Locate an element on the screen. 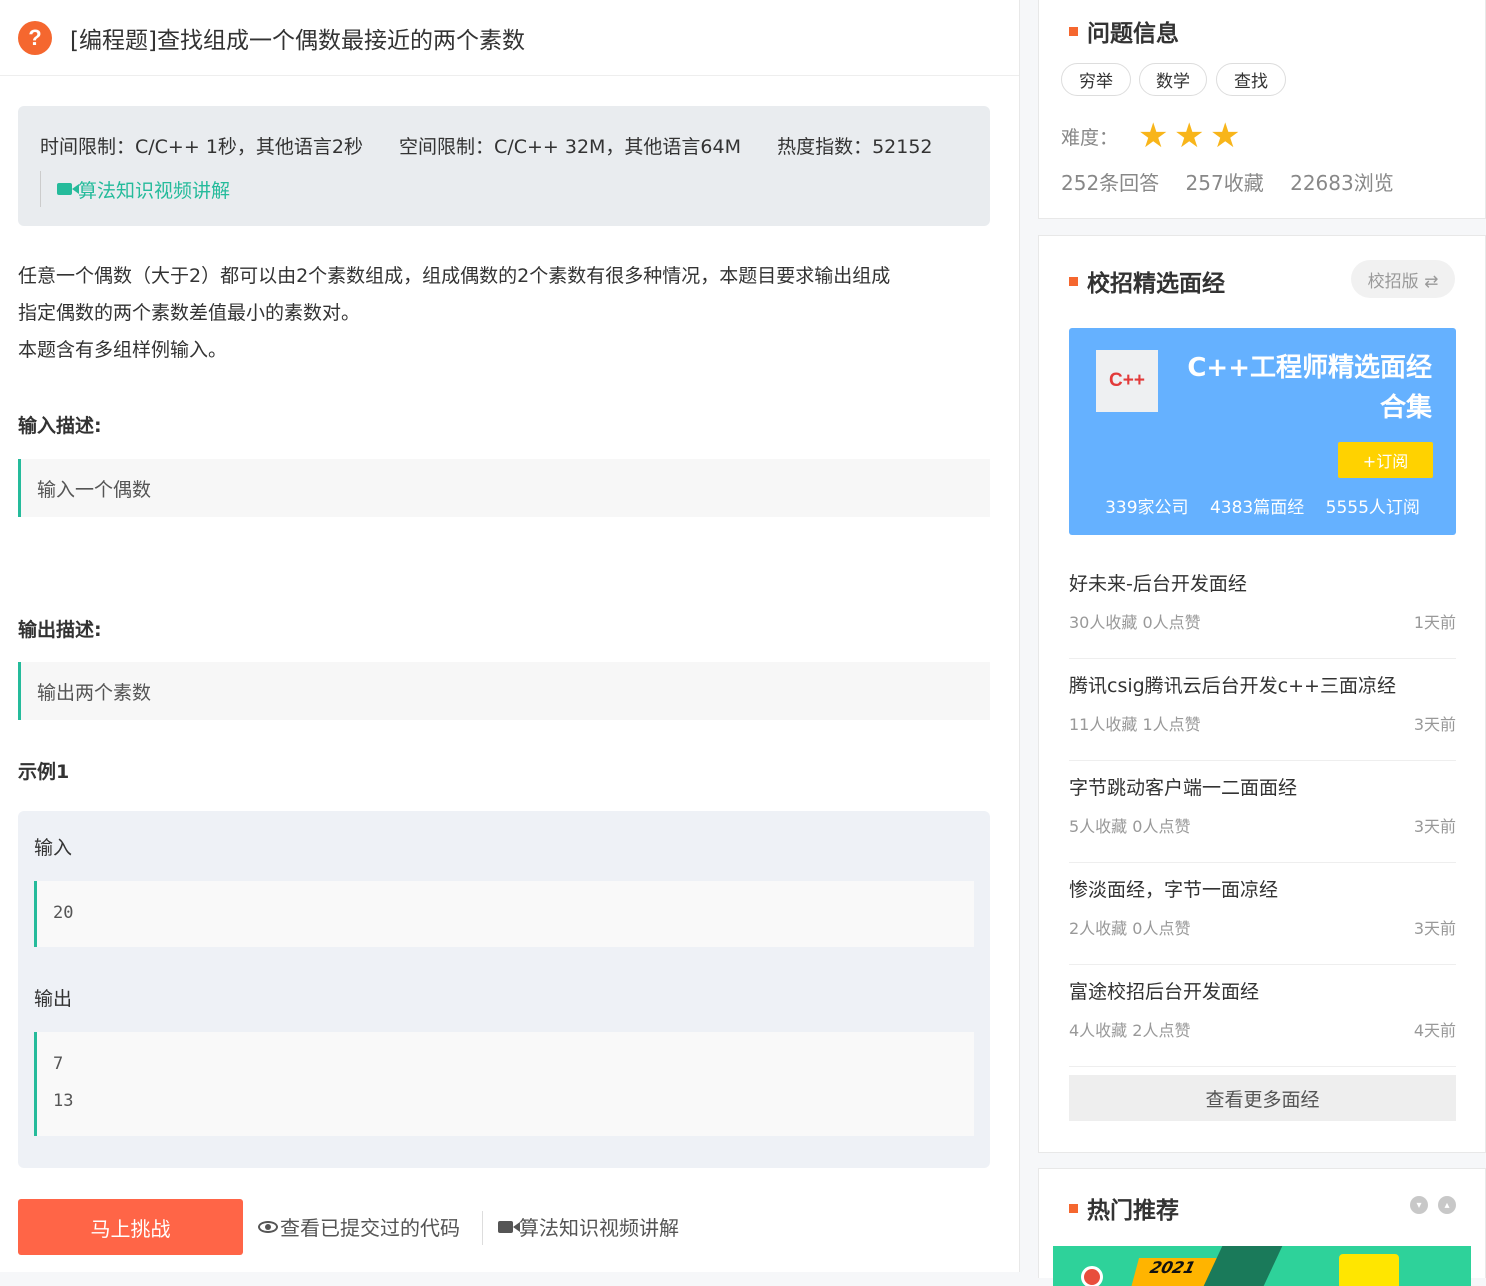 This screenshot has height=1286, width=1486. version-switch-button: 校招版 ⇄ is located at coordinates (1403, 279).